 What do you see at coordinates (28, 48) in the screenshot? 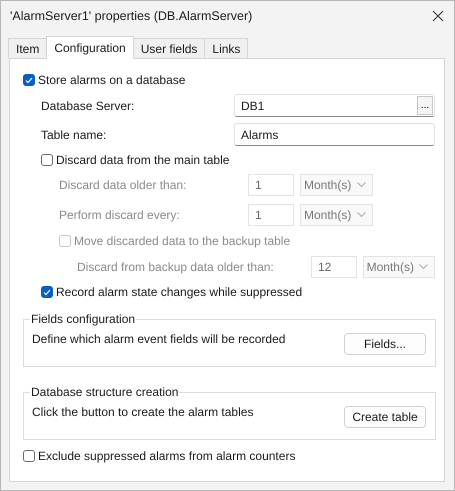
I see `tab: Item` at bounding box center [28, 48].